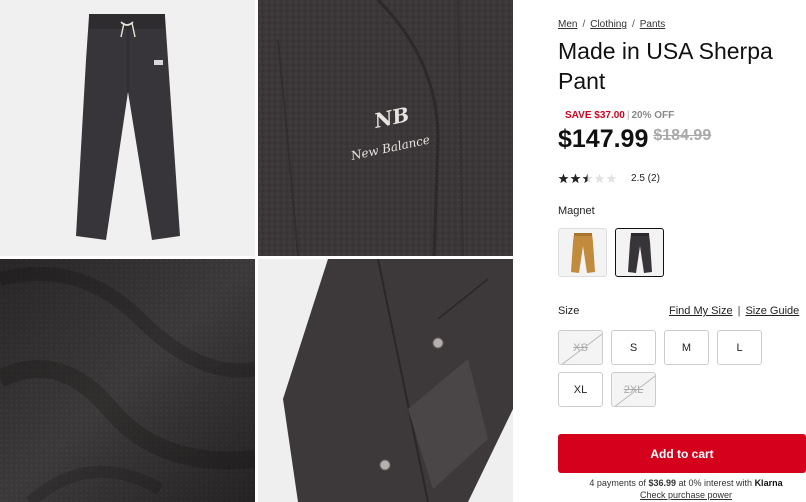 This screenshot has height=502, width=806. Describe the element at coordinates (569, 311) in the screenshot. I see `size-label: Size` at that location.